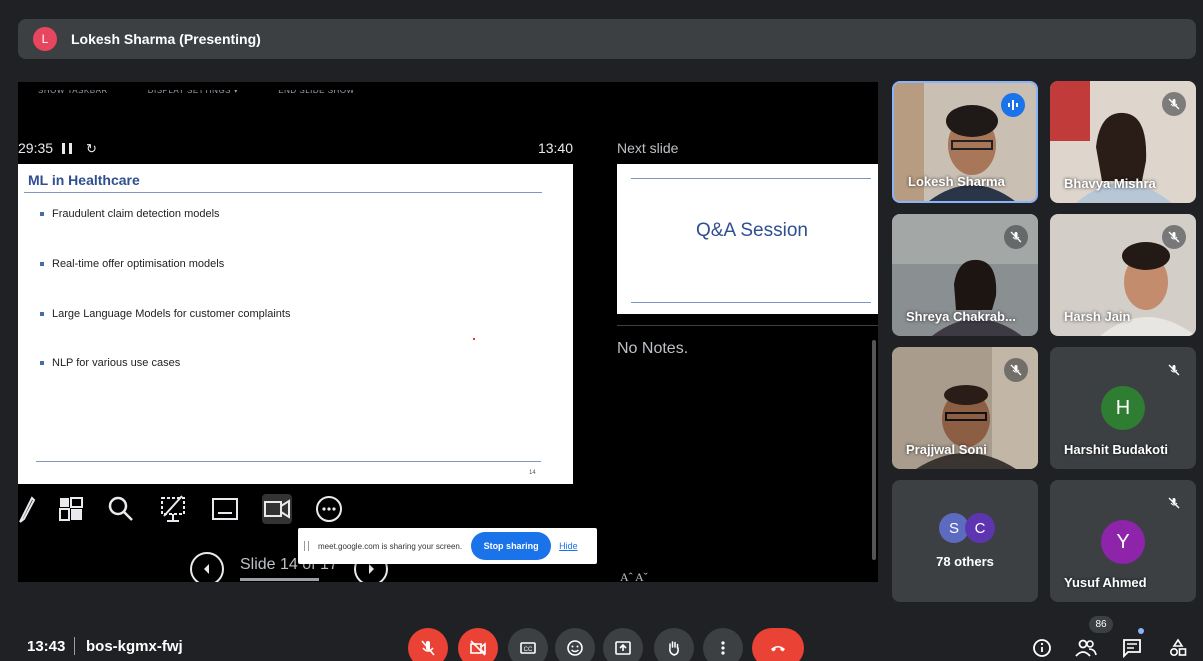 This screenshot has height=661, width=1203. I want to click on more-options-button, so click(723, 644).